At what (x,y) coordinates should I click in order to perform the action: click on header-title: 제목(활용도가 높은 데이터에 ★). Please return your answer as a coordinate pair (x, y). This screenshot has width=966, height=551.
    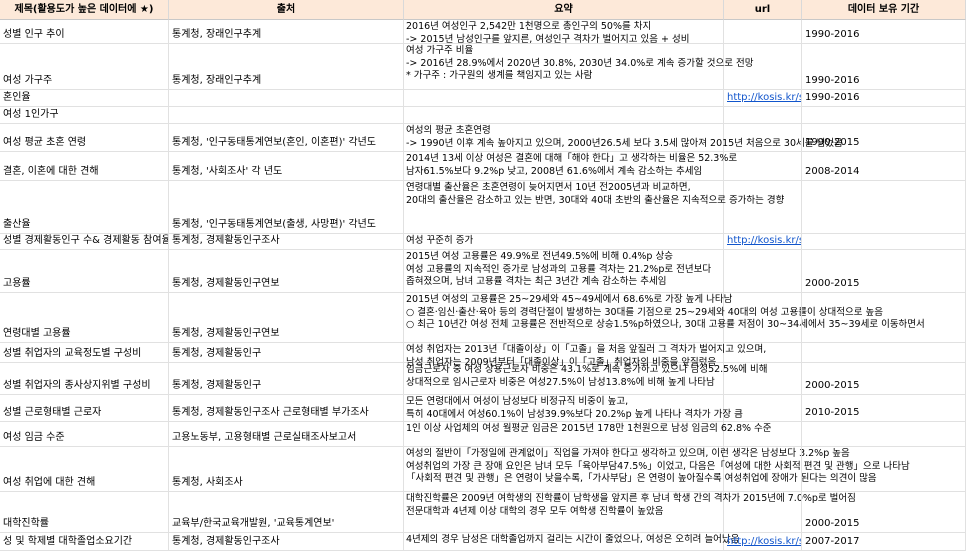
    Looking at the image, I should click on (84, 10).